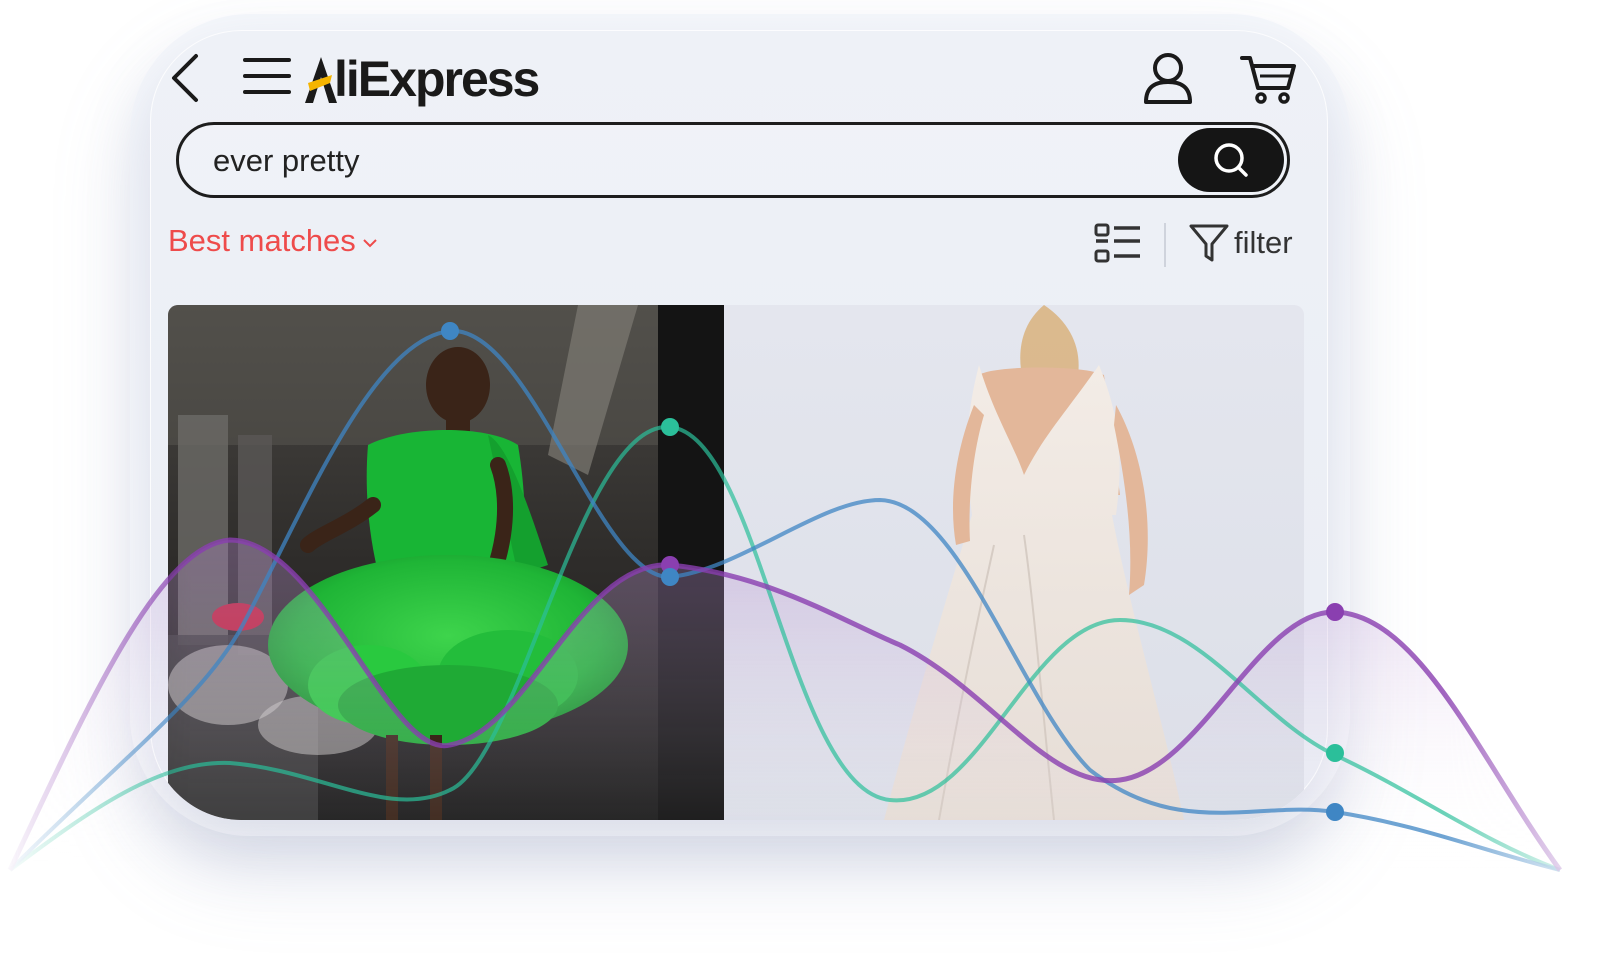  What do you see at coordinates (1165, 245) in the screenshot?
I see `toolbar-divider` at bounding box center [1165, 245].